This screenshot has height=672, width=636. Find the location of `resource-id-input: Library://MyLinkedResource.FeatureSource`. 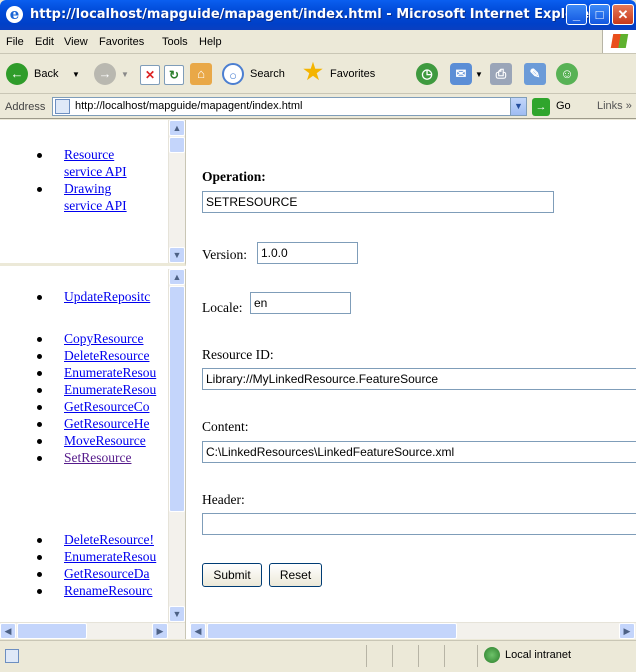

resource-id-input: Library://MyLinkedResource.FeatureSource is located at coordinates (419, 379).